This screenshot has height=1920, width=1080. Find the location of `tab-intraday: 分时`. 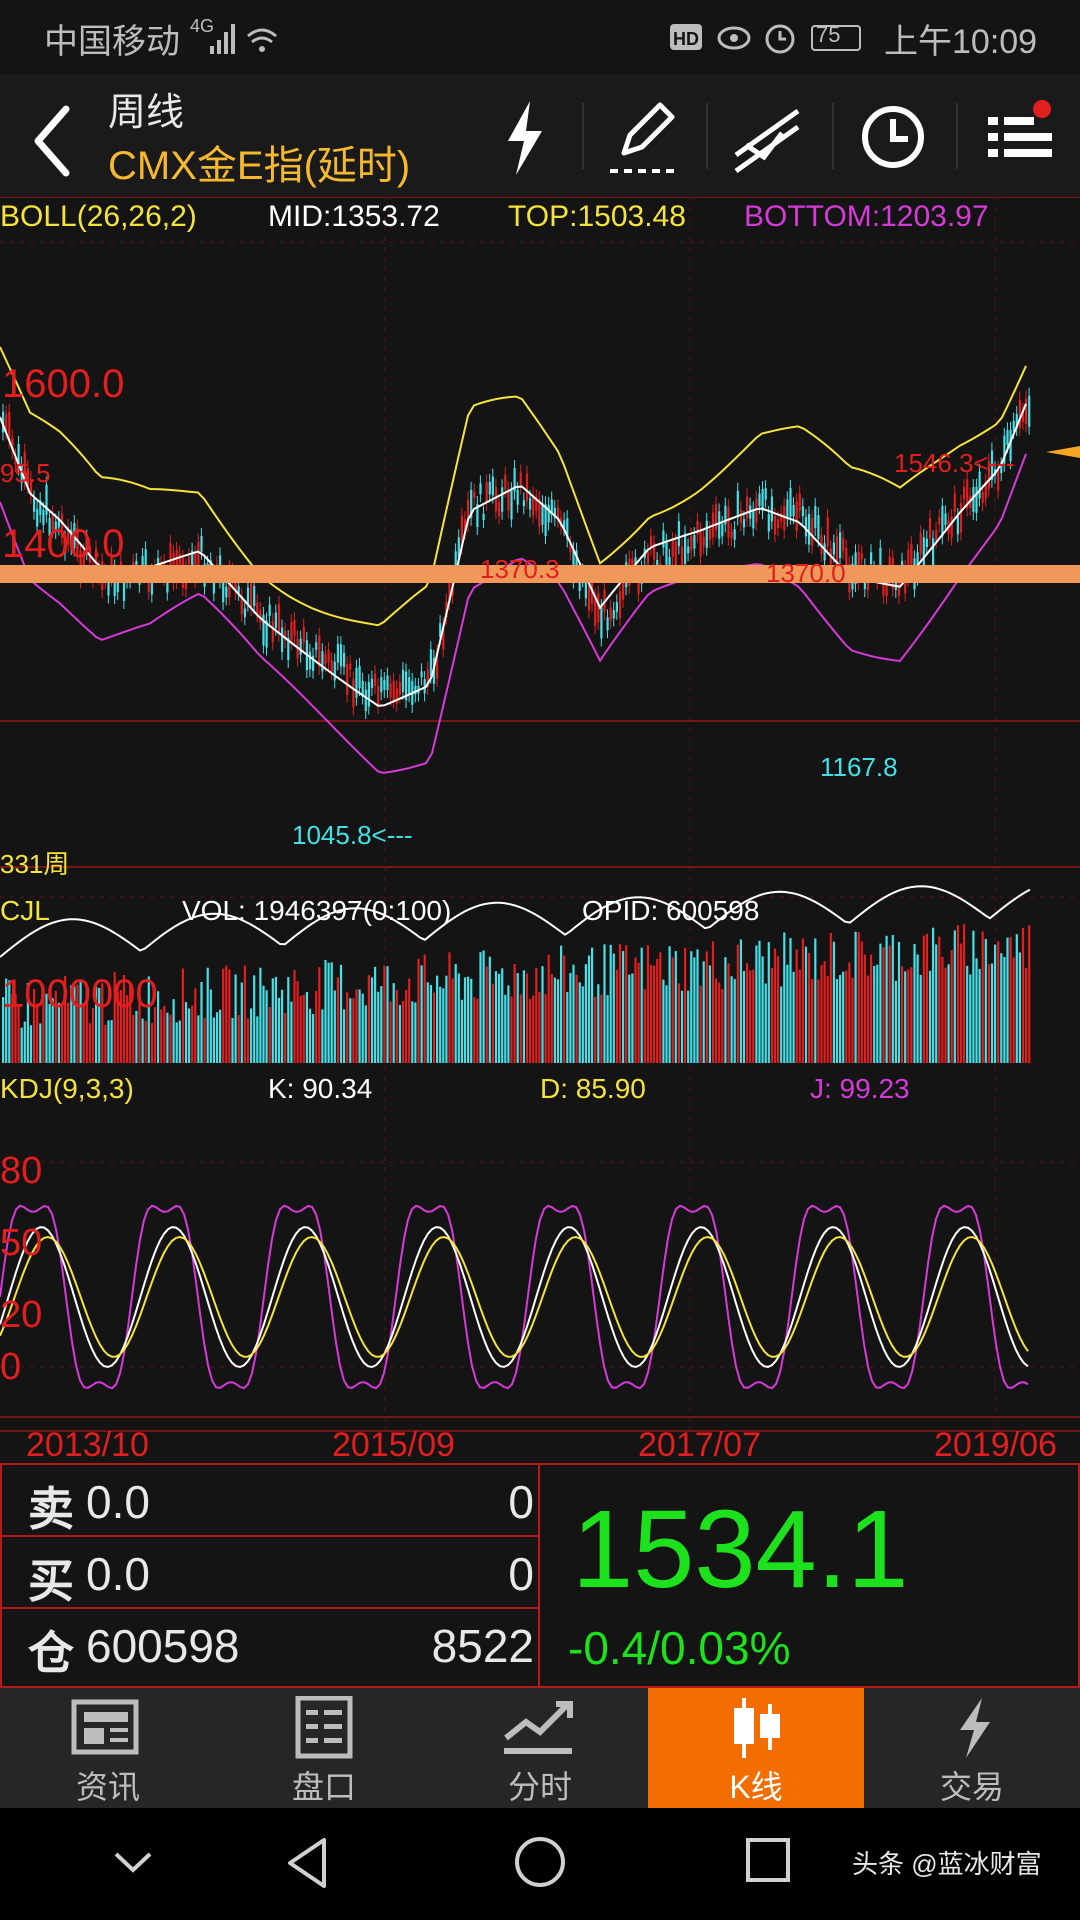

tab-intraday: 分时 is located at coordinates (540, 1748).